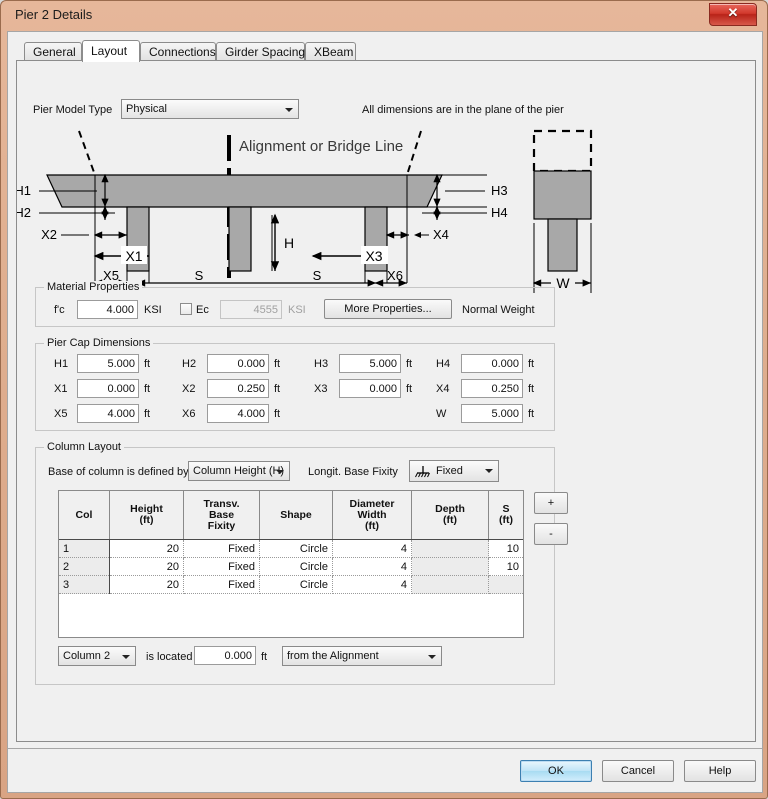 This screenshot has width=768, height=799. I want to click on add-row-button: +, so click(551, 503).